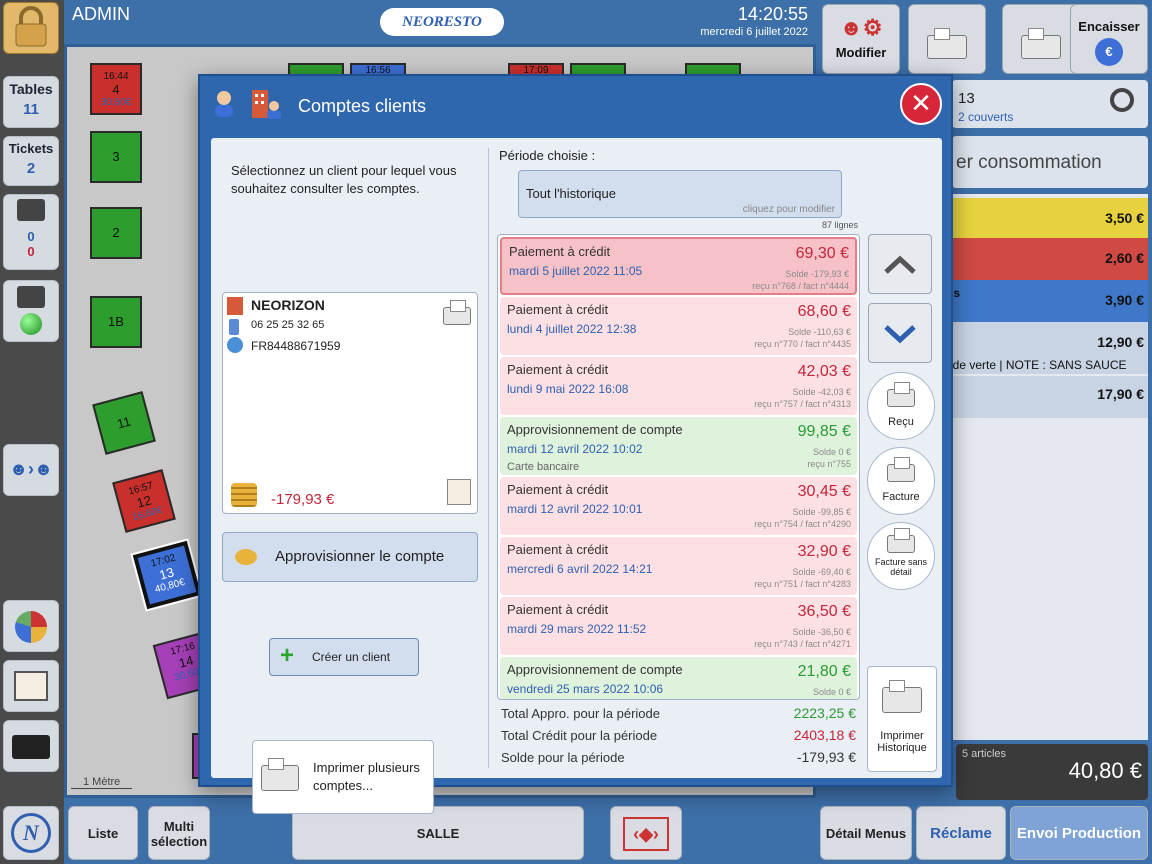 This screenshot has height=864, width=1152. What do you see at coordinates (966, 98) in the screenshot?
I see `couverts-count: 13` at bounding box center [966, 98].